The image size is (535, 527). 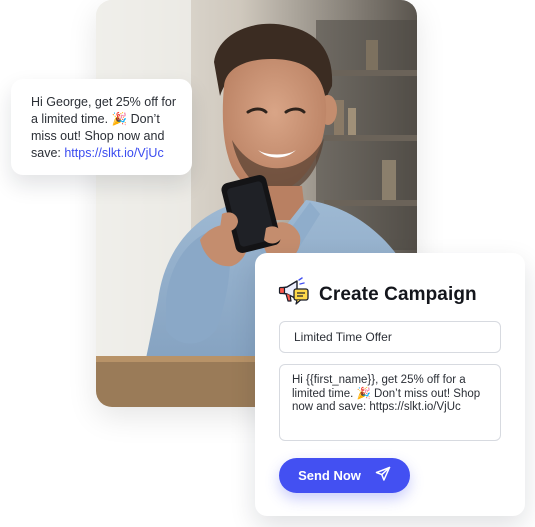 I want to click on campaign-title: Create Campaign, so click(x=398, y=294).